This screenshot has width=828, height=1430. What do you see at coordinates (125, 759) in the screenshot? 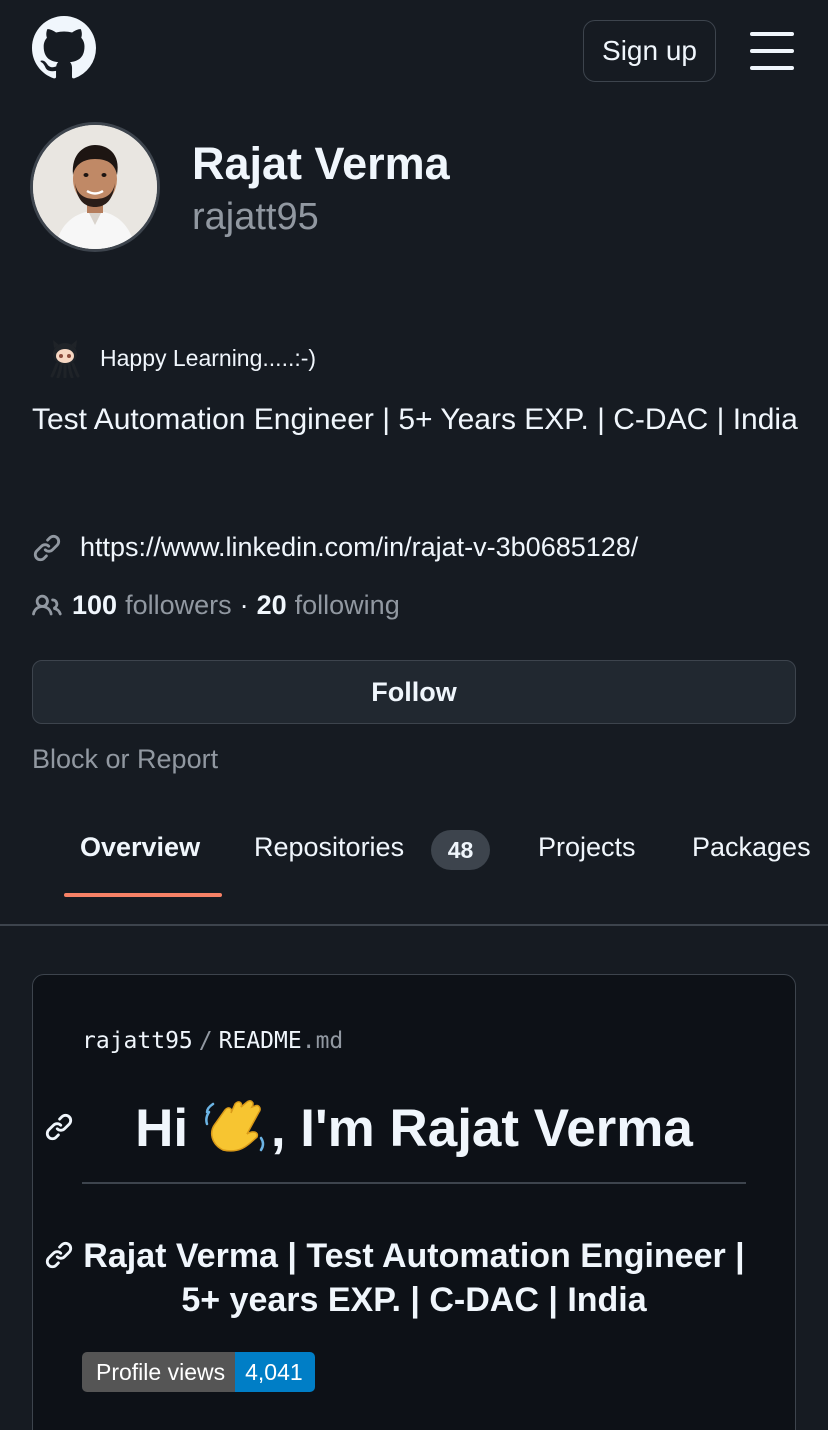
I see `block-or-report-link: Block or Report` at bounding box center [125, 759].